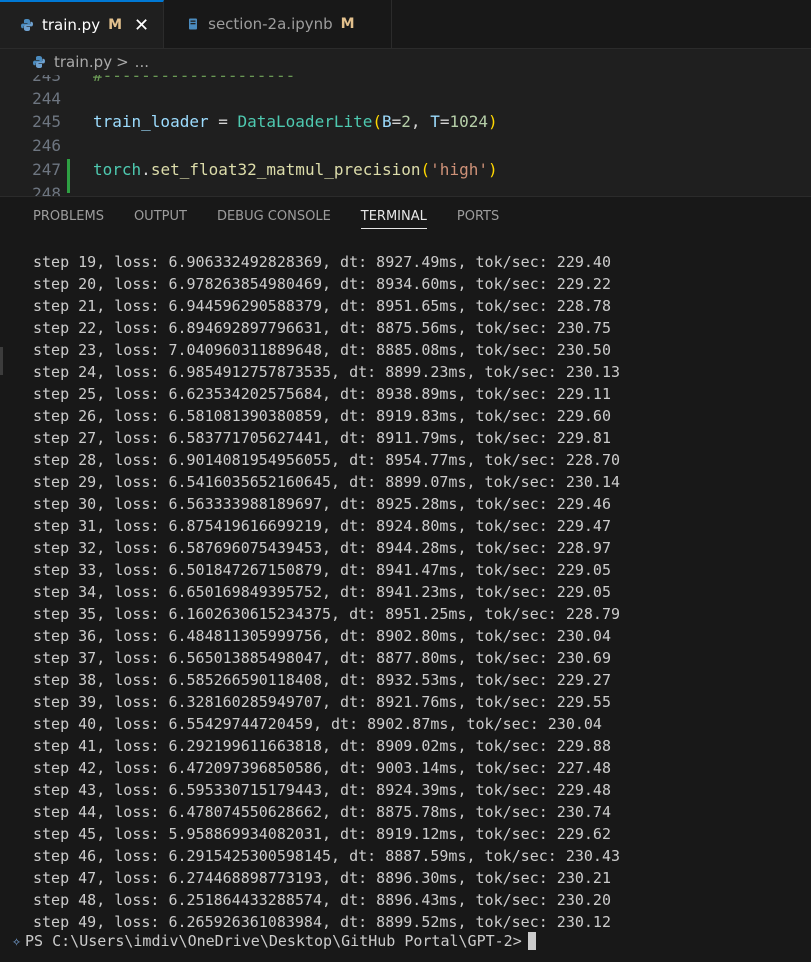  Describe the element at coordinates (71, 25) in the screenshot. I see `tab-label: train.py` at that location.